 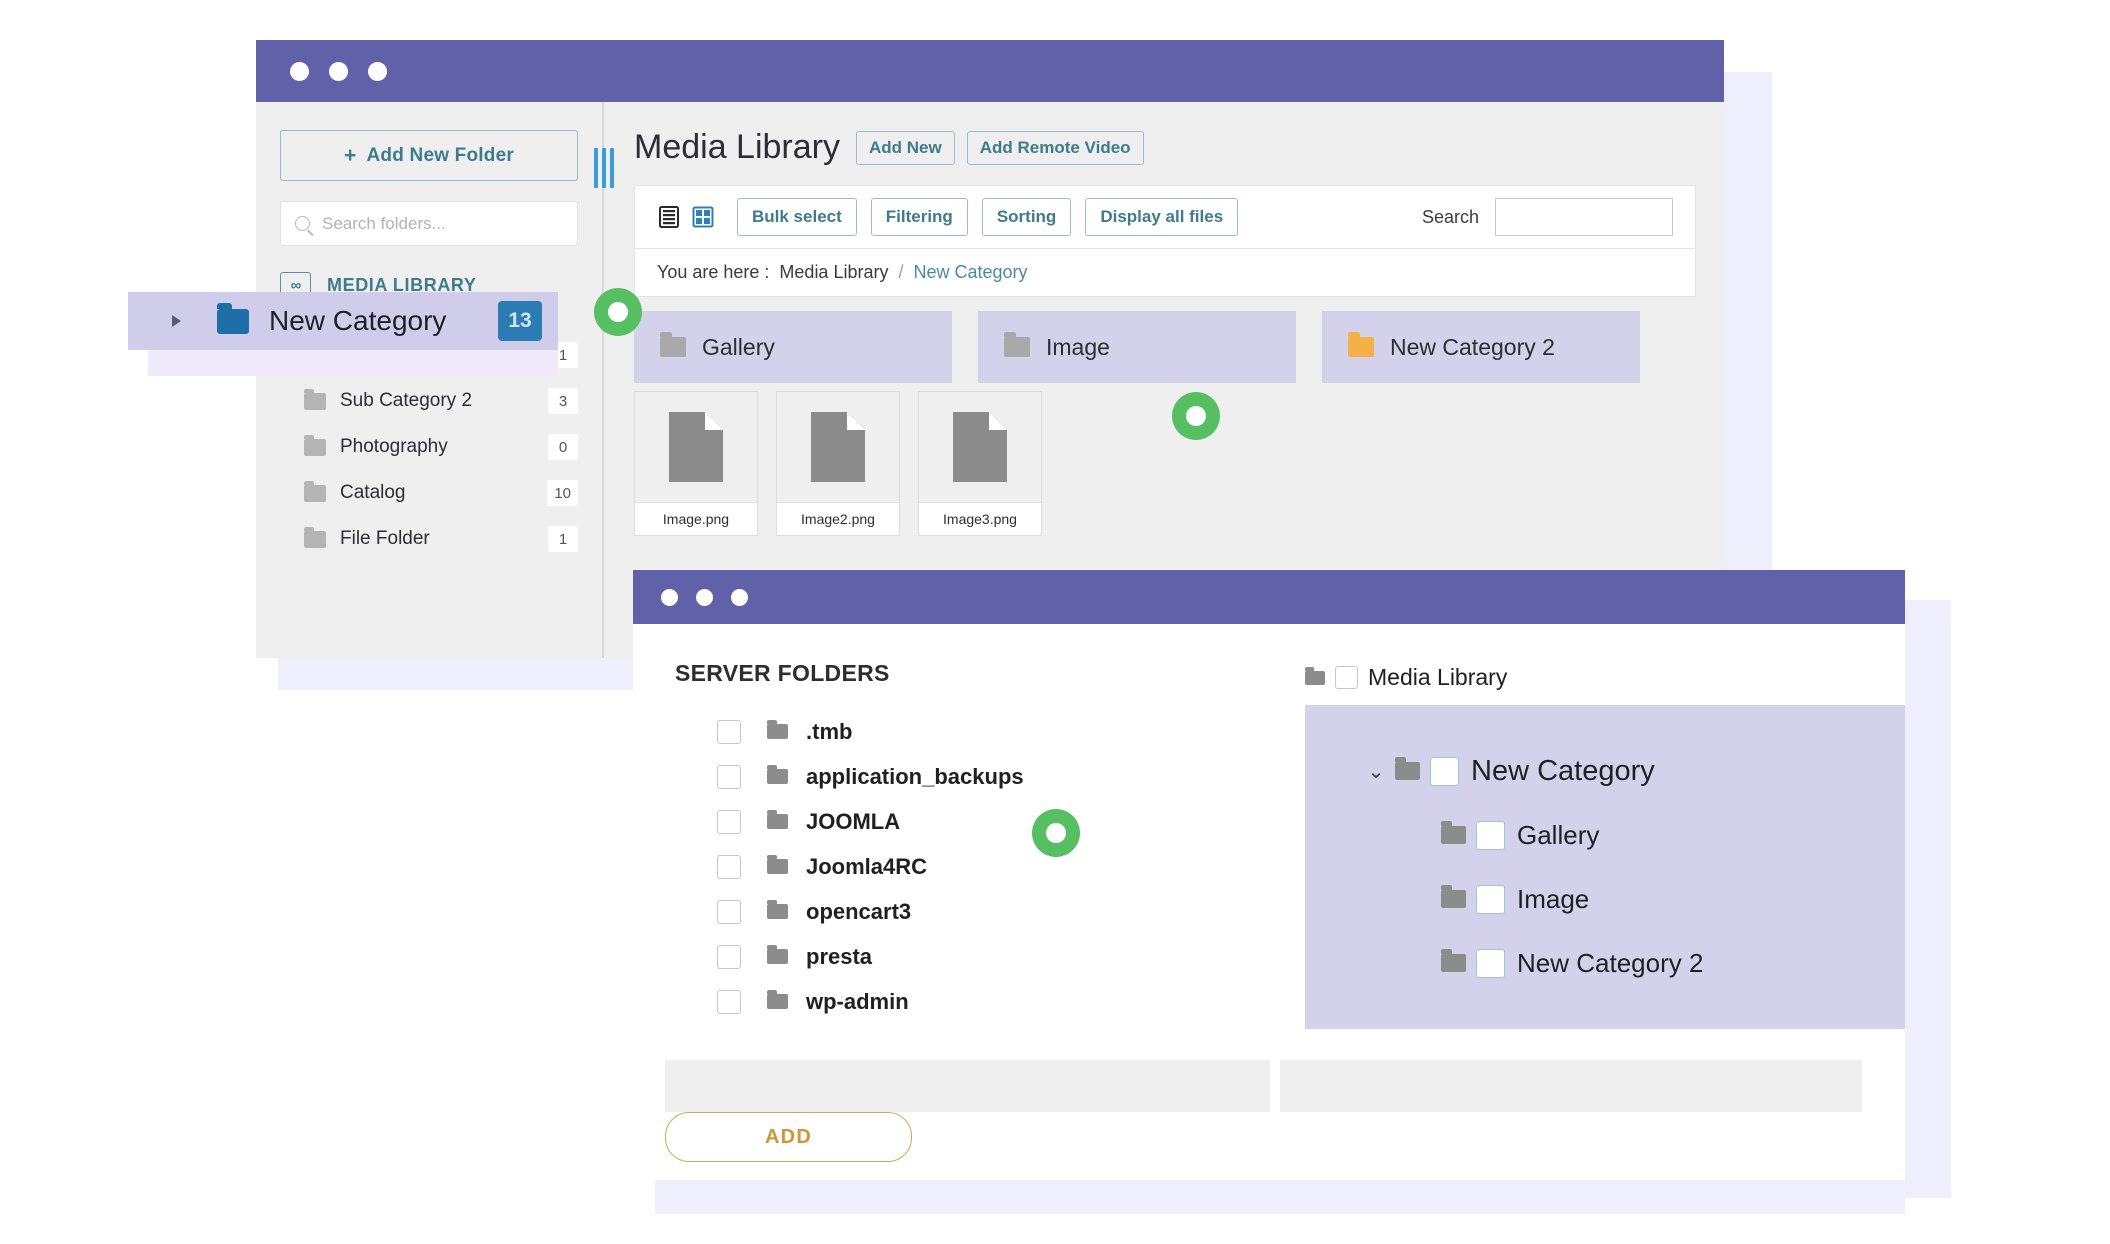 I want to click on folder-card-gallery: Gallery, so click(x=793, y=347).